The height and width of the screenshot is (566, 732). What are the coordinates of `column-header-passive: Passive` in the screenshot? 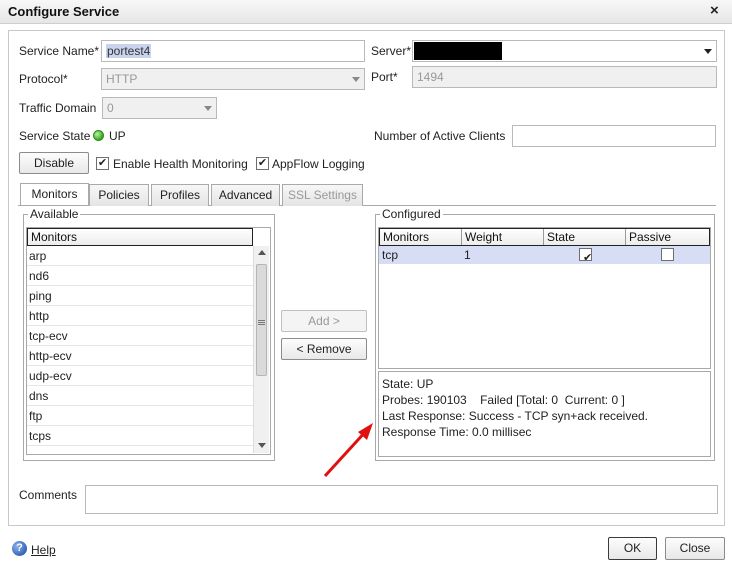 It's located at (667, 237).